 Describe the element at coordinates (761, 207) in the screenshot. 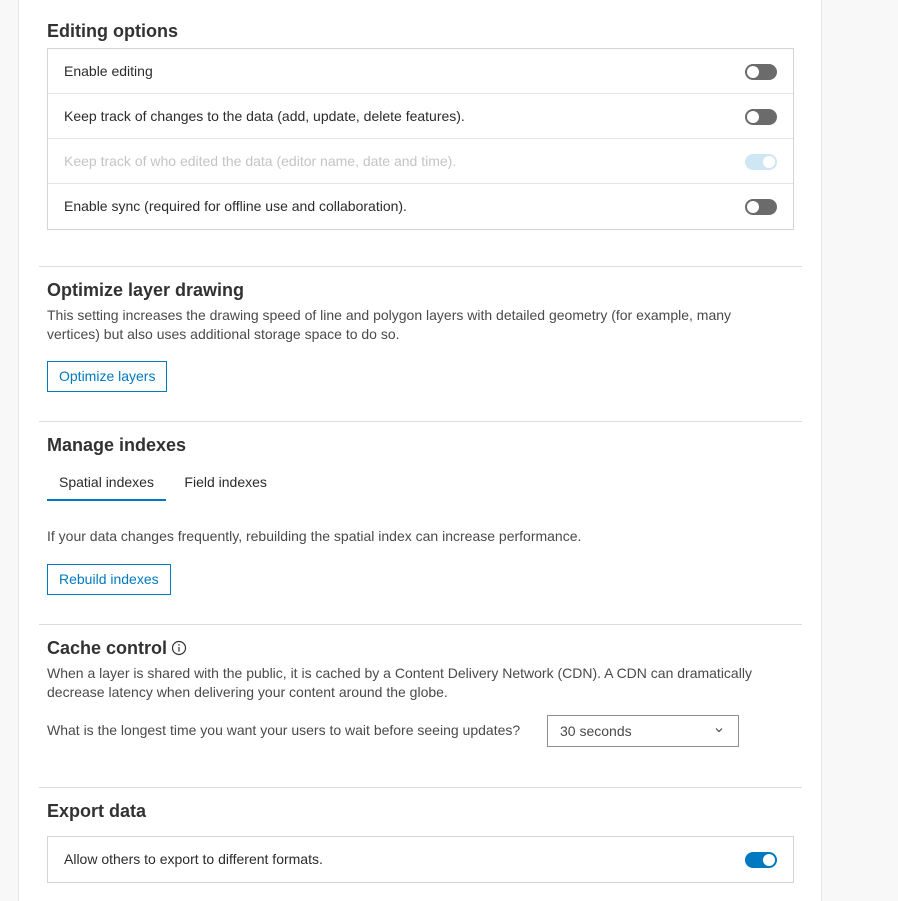

I see `enable-sync-toggle` at that location.